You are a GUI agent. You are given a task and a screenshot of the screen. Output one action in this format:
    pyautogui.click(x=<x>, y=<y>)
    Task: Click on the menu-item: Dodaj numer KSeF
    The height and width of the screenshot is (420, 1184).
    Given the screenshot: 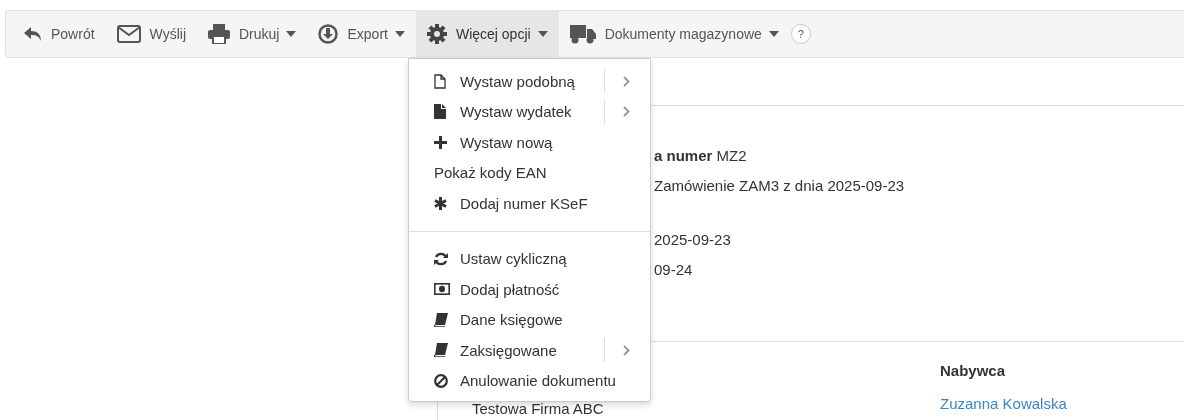 What is the action you would take?
    pyautogui.click(x=529, y=203)
    